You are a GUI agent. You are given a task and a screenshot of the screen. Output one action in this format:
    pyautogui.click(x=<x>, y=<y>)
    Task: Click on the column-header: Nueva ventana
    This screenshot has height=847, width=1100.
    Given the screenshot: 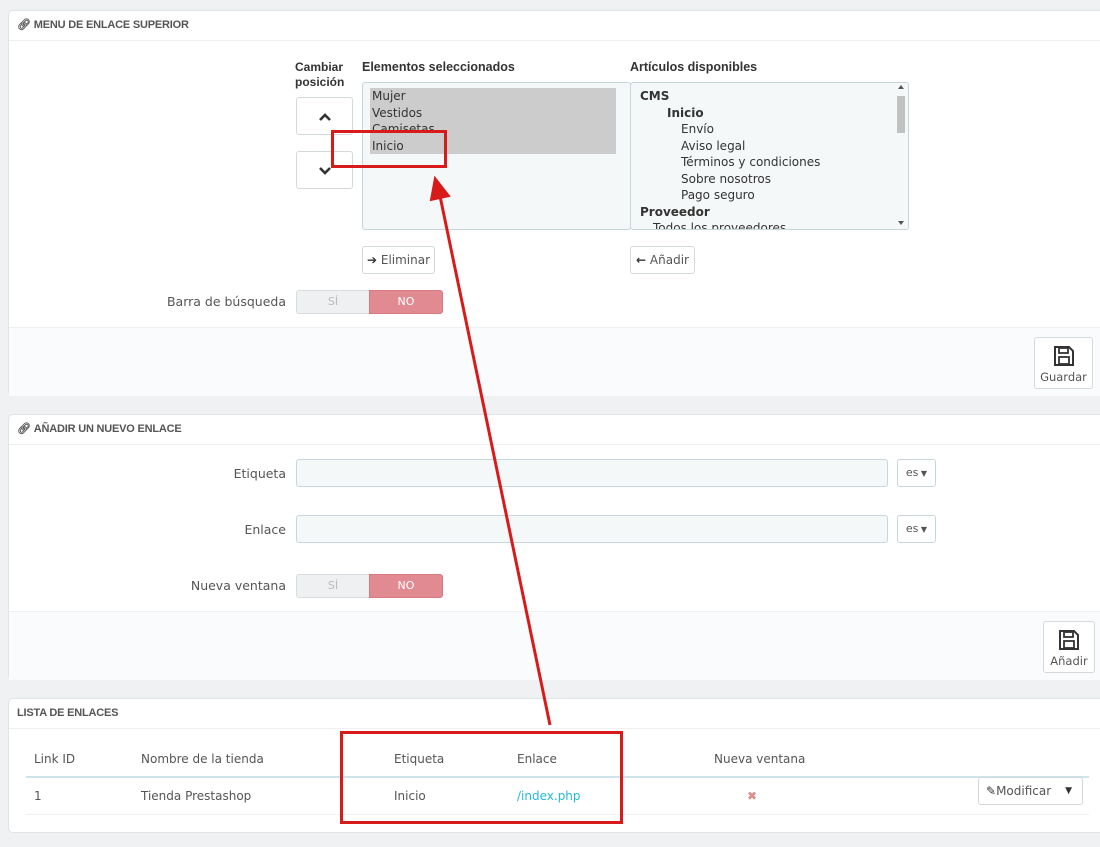 What is the action you would take?
    pyautogui.click(x=850, y=759)
    